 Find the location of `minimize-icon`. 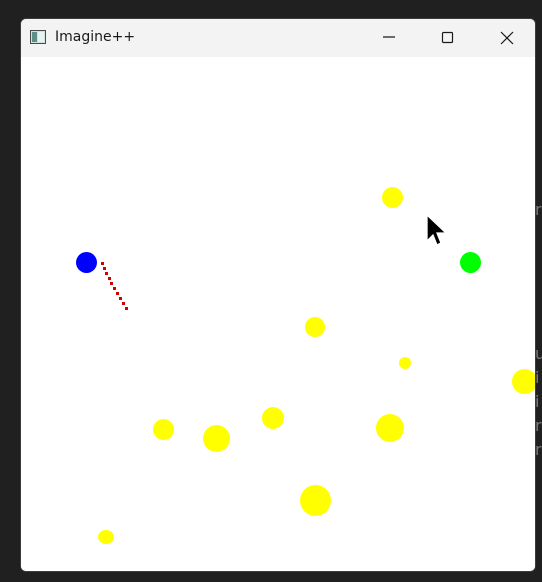

minimize-icon is located at coordinates (389, 37).